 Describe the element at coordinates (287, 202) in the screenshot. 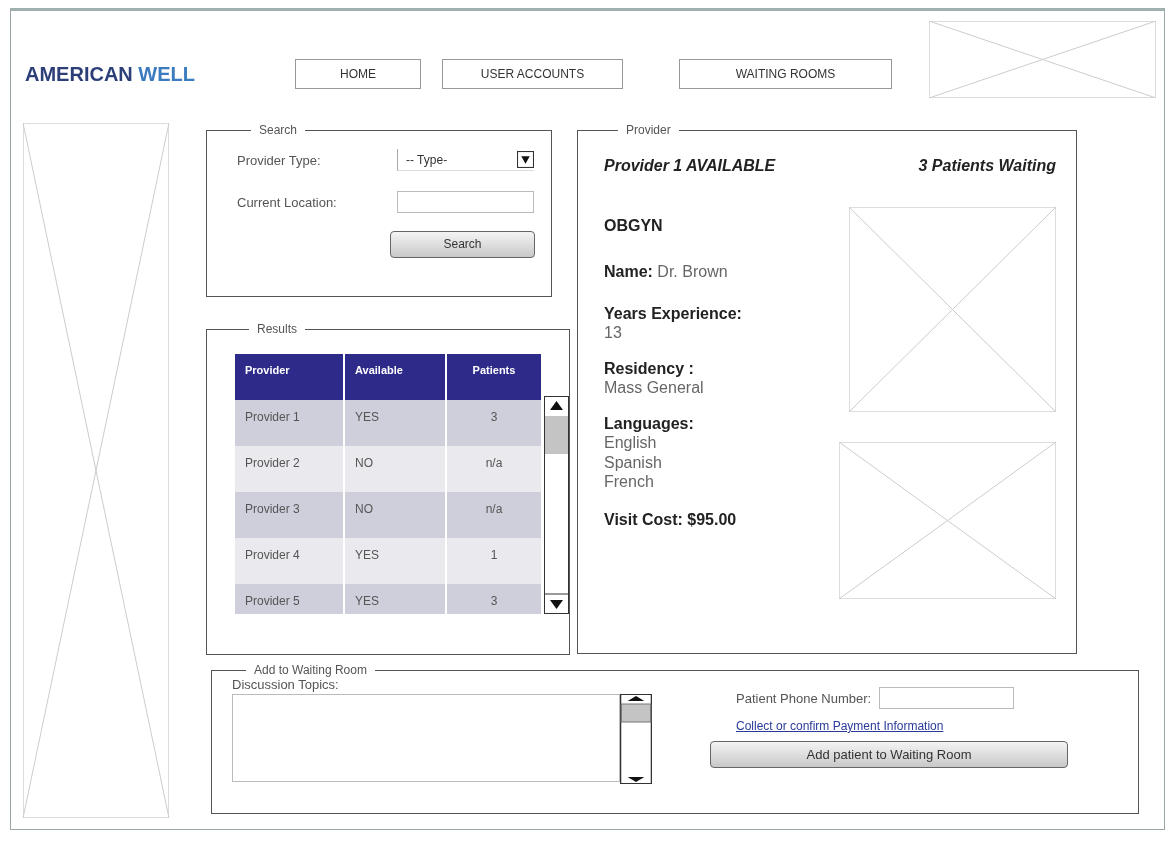

I see `field-label: Current Location:` at that location.